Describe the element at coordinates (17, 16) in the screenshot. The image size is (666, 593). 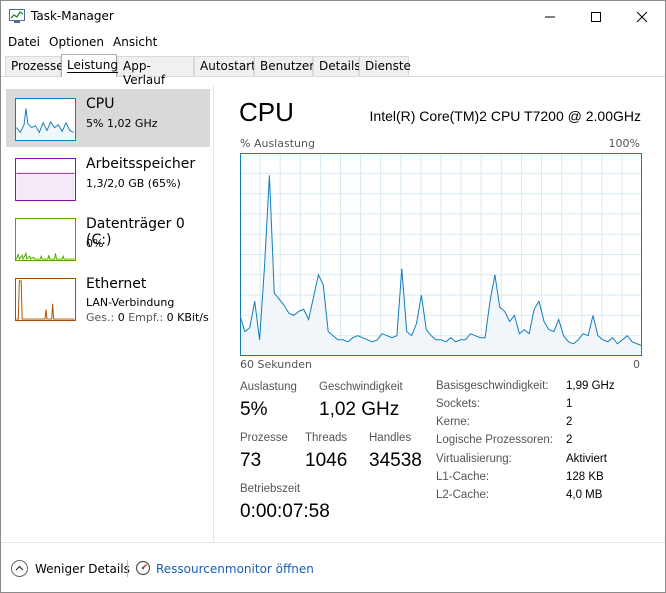
I see `task-manager-app-icon` at that location.